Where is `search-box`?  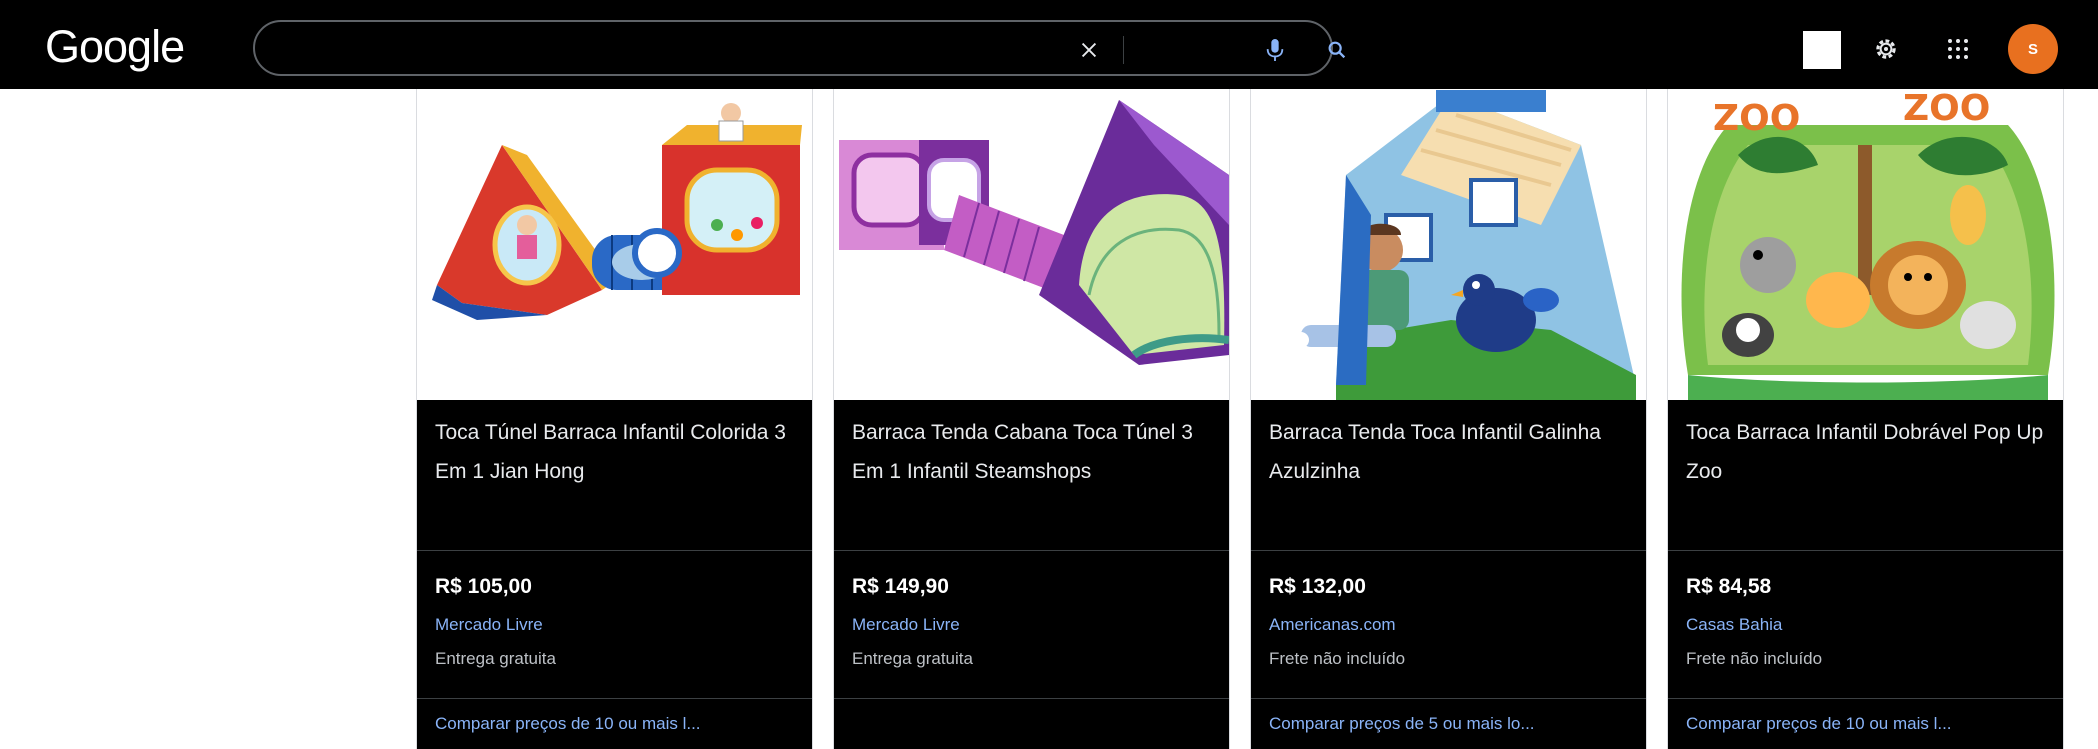 search-box is located at coordinates (799, 48).